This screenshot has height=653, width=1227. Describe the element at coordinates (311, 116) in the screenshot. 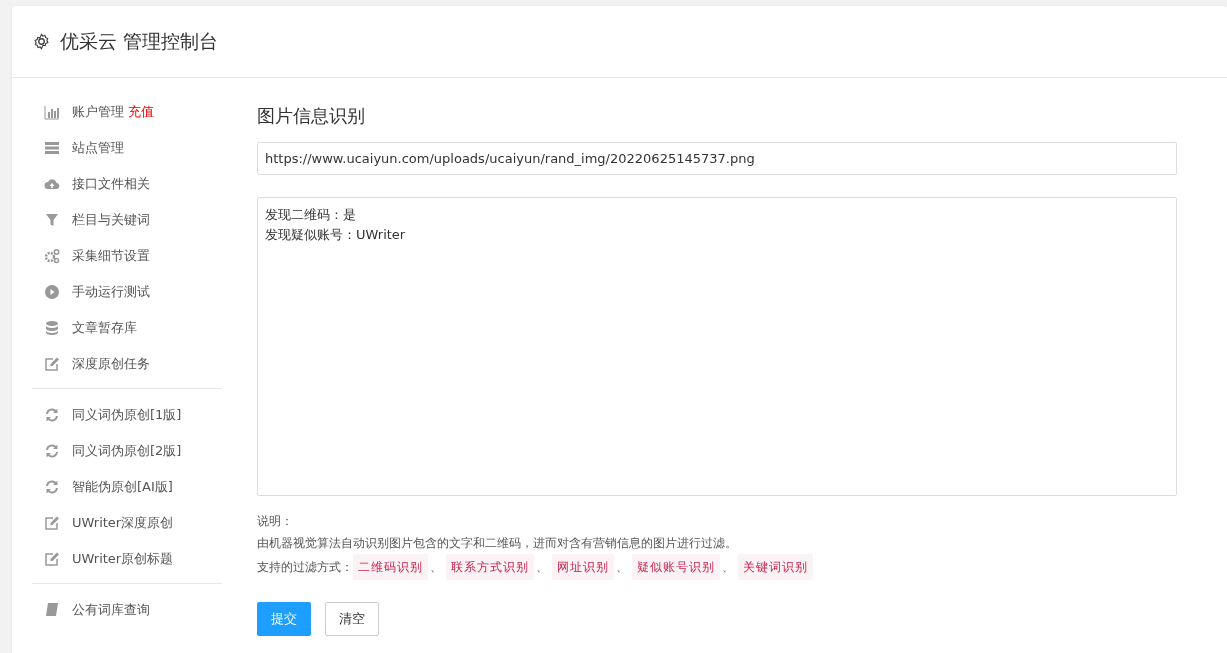

I see `section-title: 图片信息识别` at that location.